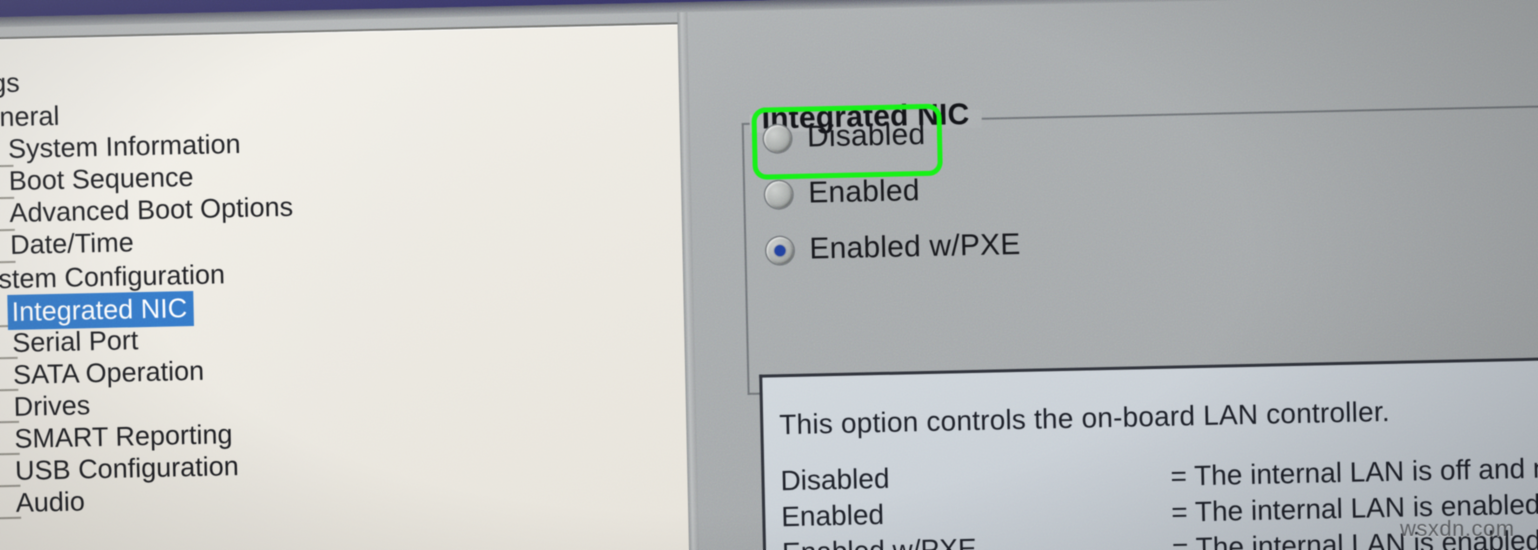 The width and height of the screenshot is (1538, 550). I want to click on tree-item-smart-reporting: SMART Reporting, so click(123, 436).